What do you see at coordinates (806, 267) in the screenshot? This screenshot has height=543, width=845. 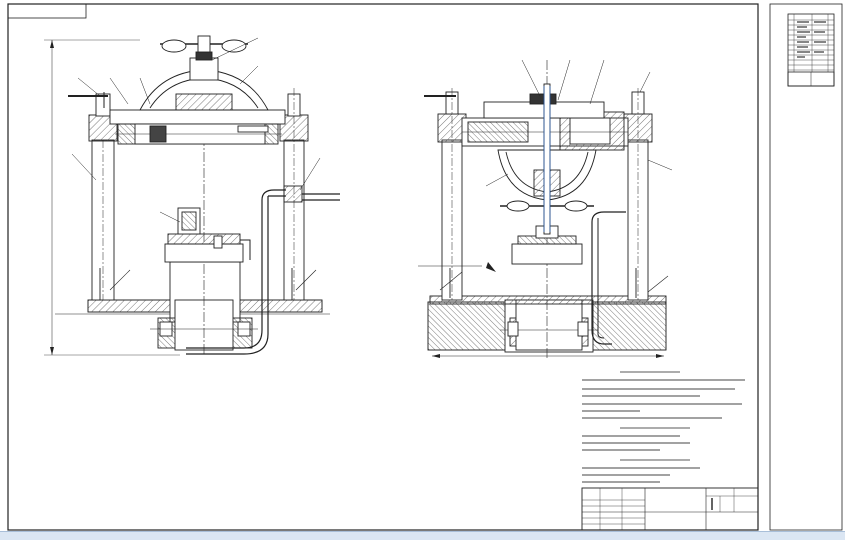 I see `secondary-frame` at bounding box center [806, 267].